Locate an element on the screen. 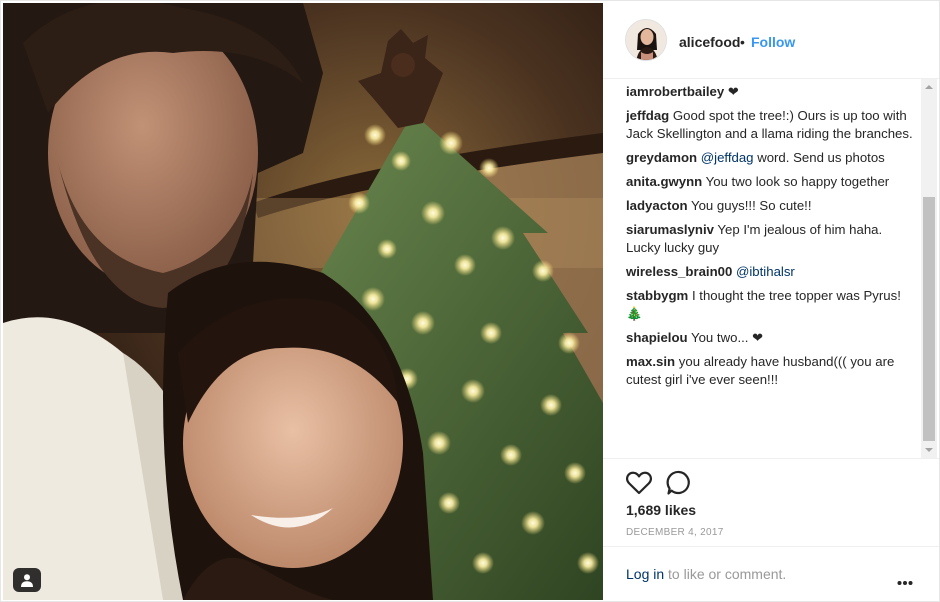 The width and height of the screenshot is (940, 602). like-button is located at coordinates (639, 483).